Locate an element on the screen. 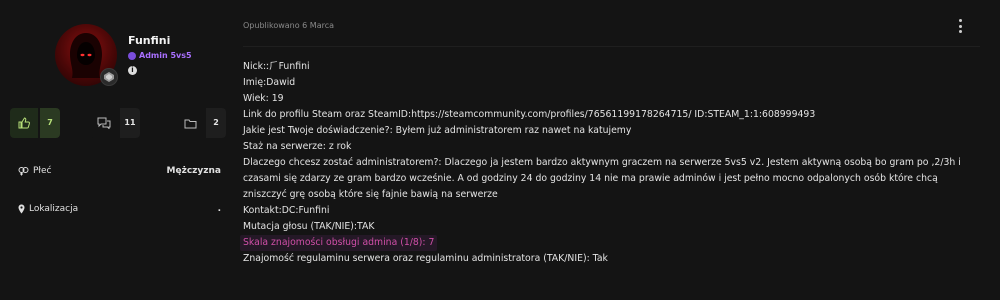 Image resolution: width=1000 pixels, height=300 pixels. gender-icon is located at coordinates (23, 171).